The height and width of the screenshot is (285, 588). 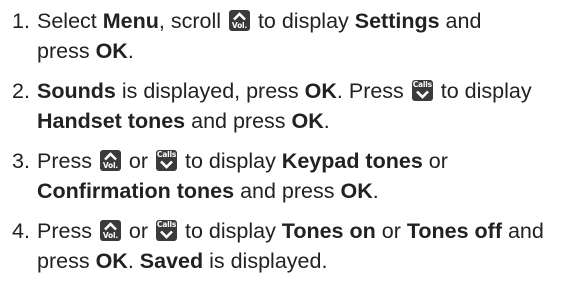 What do you see at coordinates (171, 261) in the screenshot?
I see `saved-keyword: Saved` at bounding box center [171, 261].